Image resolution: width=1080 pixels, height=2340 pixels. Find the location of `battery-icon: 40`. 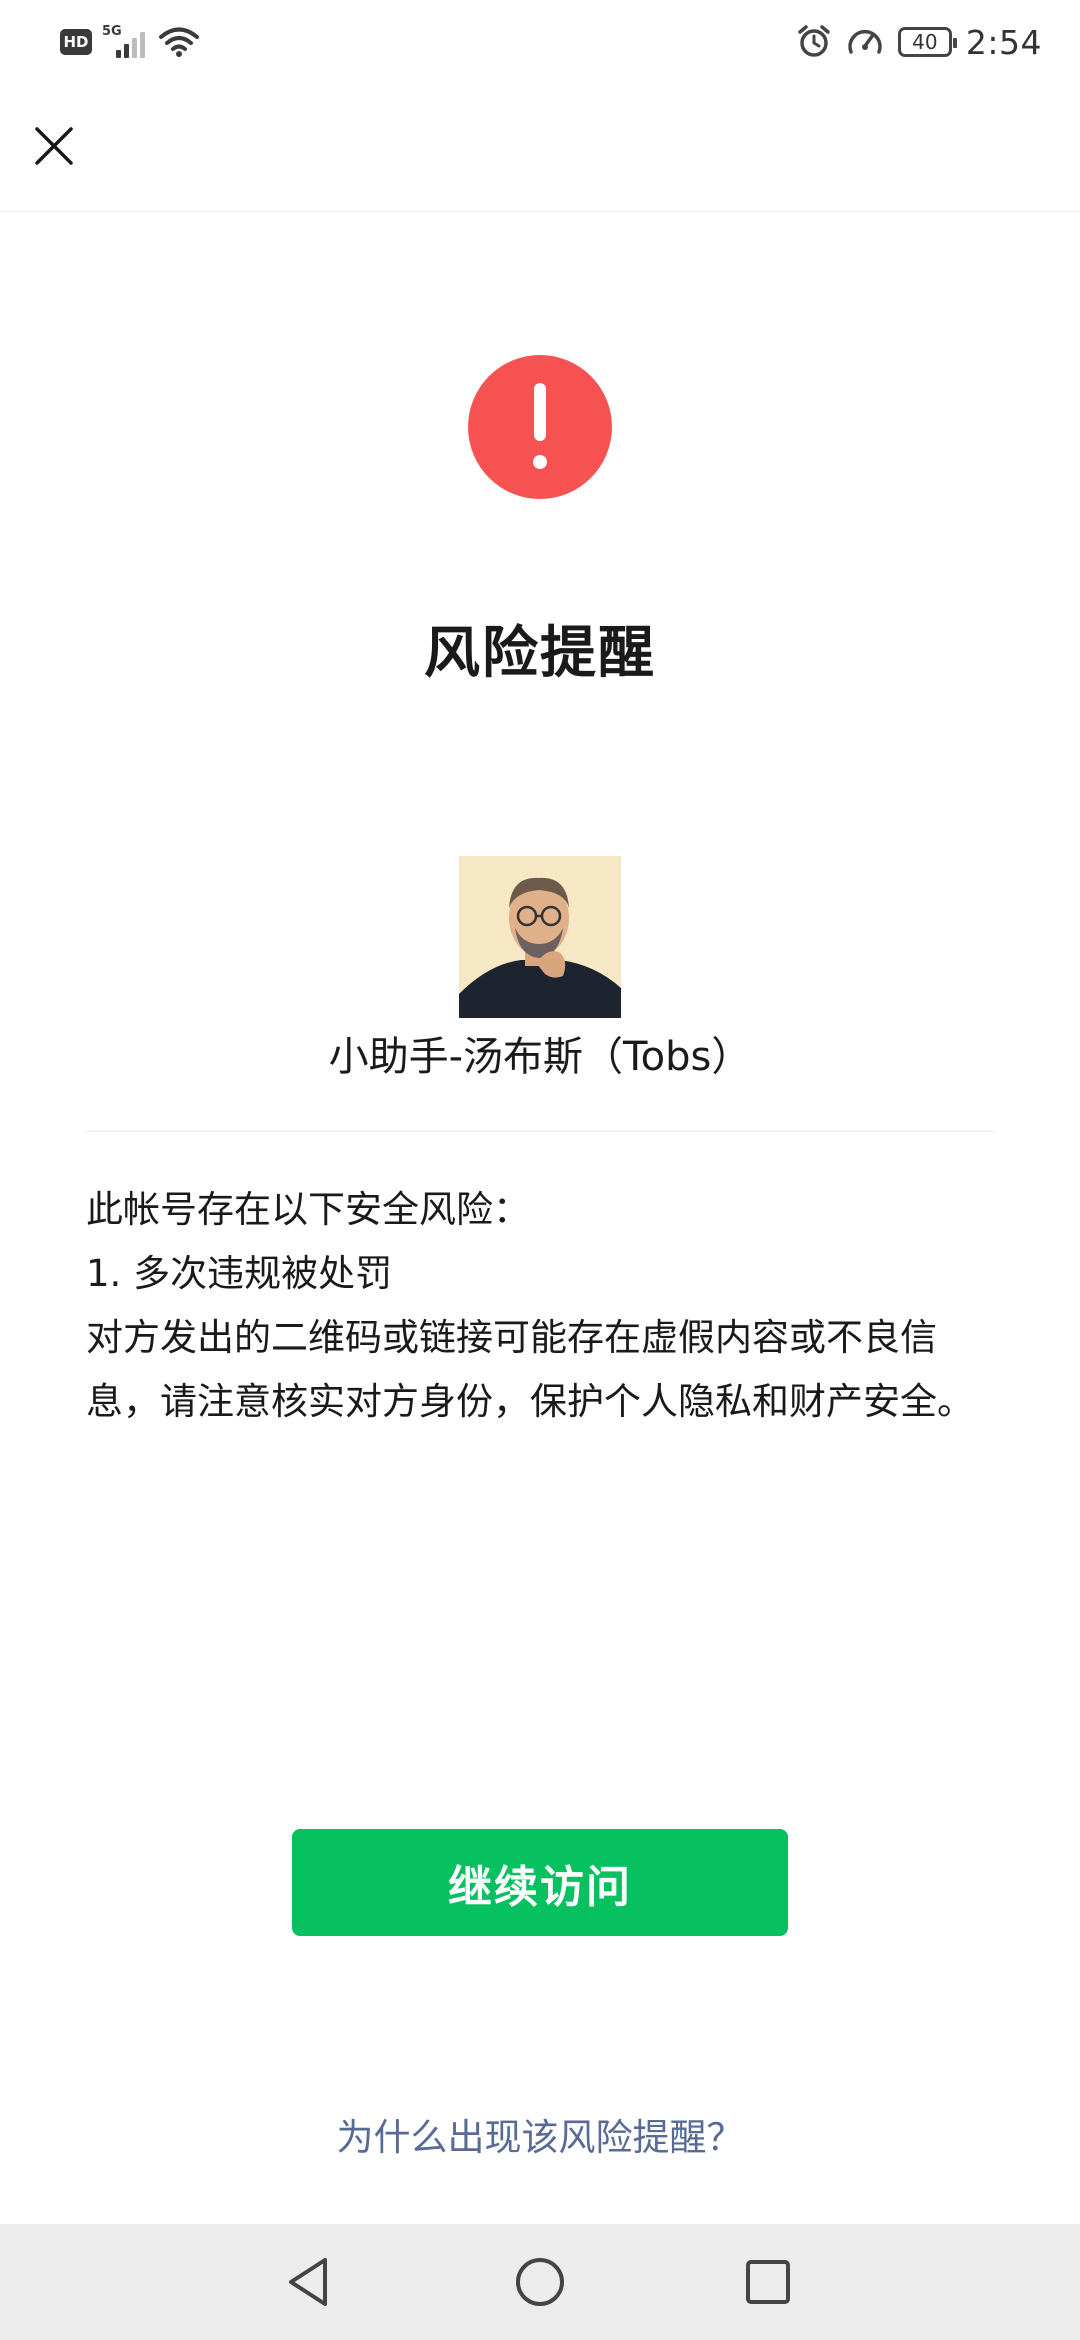

battery-icon: 40 is located at coordinates (927, 42).